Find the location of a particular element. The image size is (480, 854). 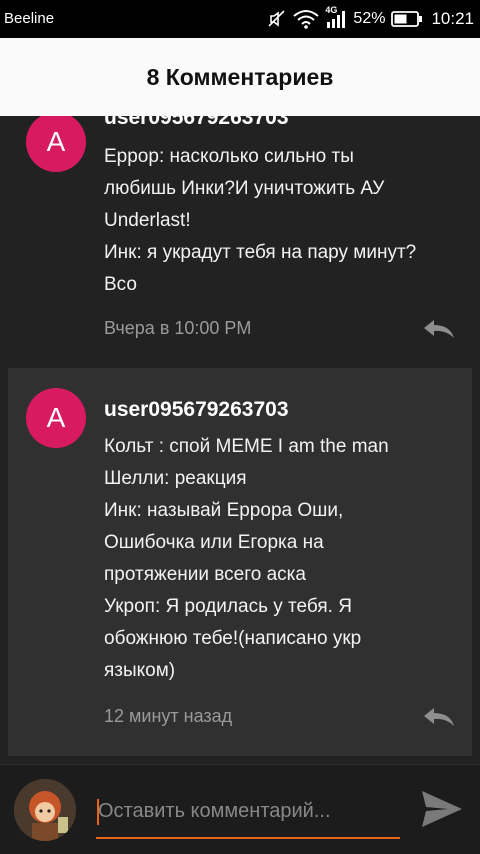

signal-icon: 4G is located at coordinates (336, 17).